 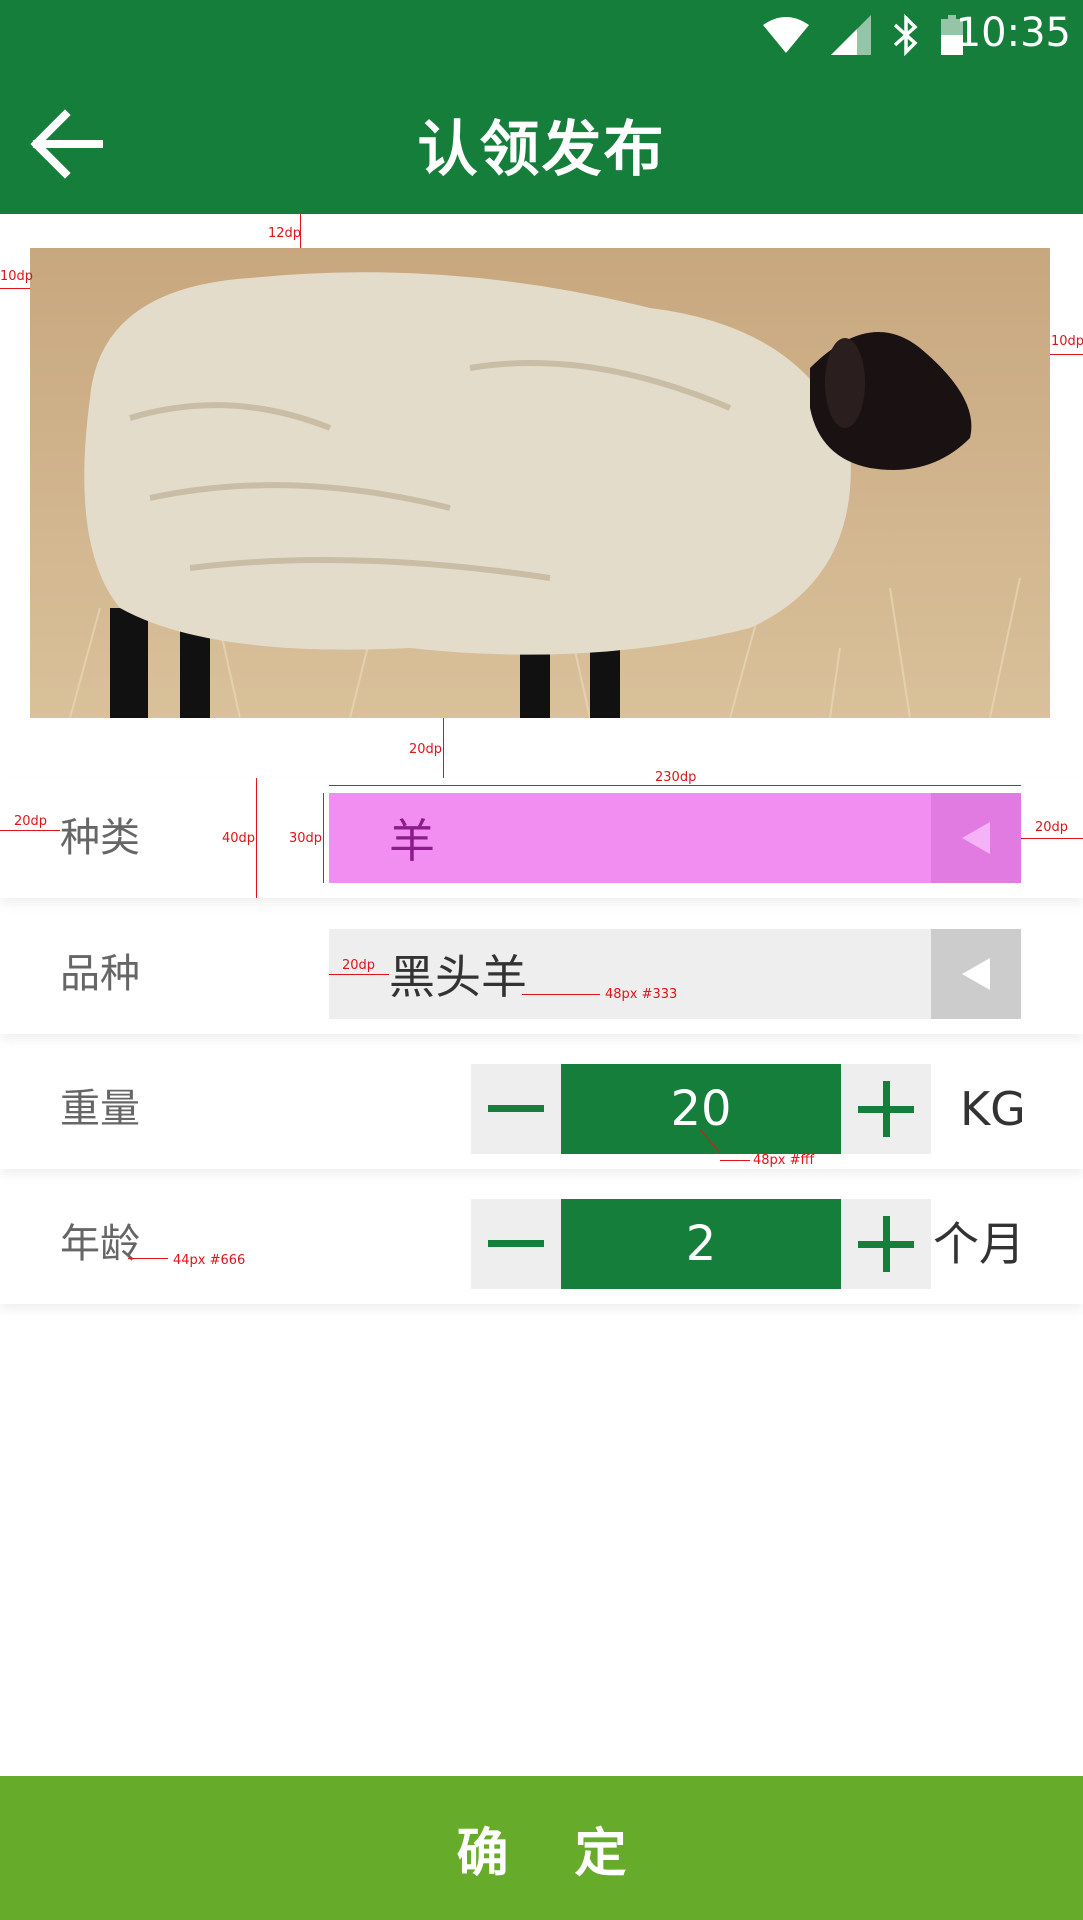 I want to click on annotation-field-width: 230dp, so click(x=676, y=777).